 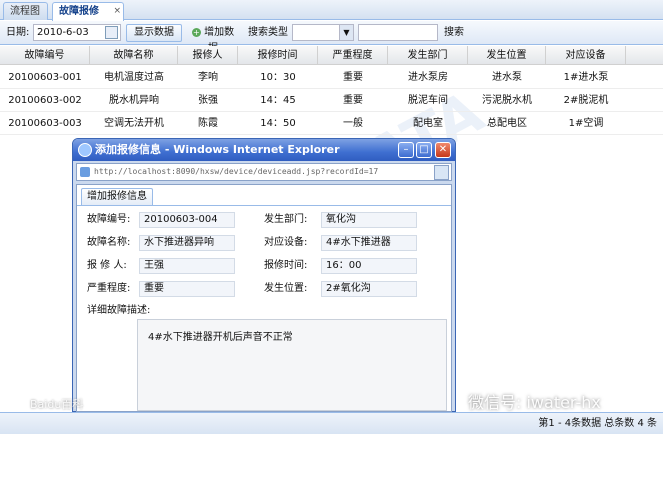 I want to click on column-header: 故障编号, so click(x=45, y=55).